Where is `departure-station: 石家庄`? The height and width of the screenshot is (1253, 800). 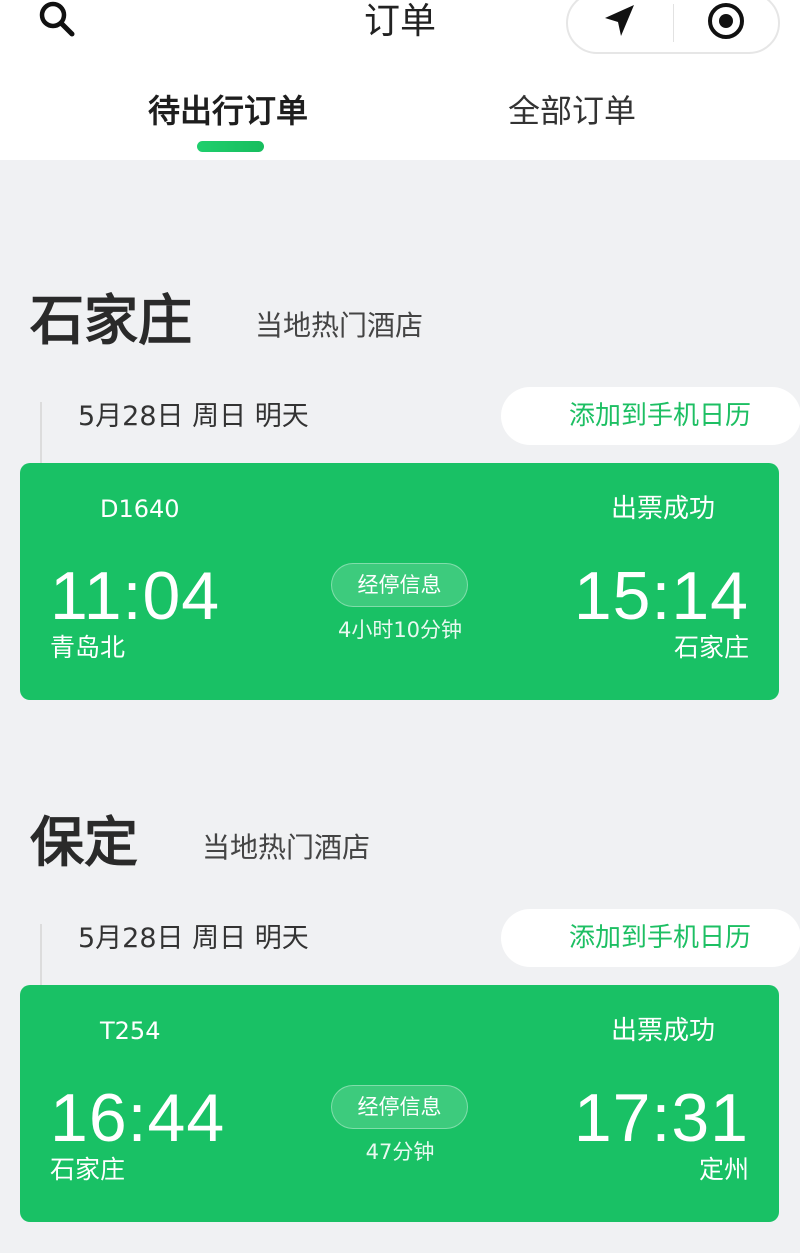
departure-station: 石家庄 is located at coordinates (88, 1169).